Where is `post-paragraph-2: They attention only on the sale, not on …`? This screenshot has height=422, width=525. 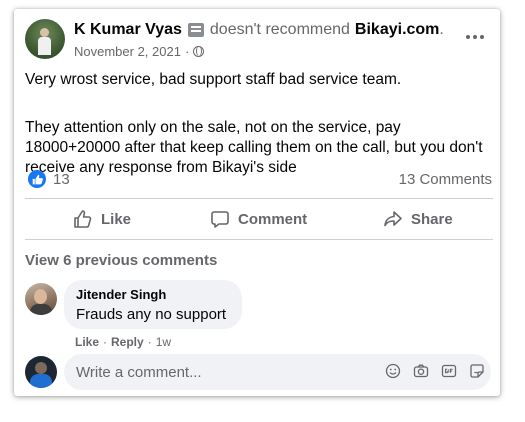 post-paragraph-2: They attention only on the sale, not on … is located at coordinates (254, 147).